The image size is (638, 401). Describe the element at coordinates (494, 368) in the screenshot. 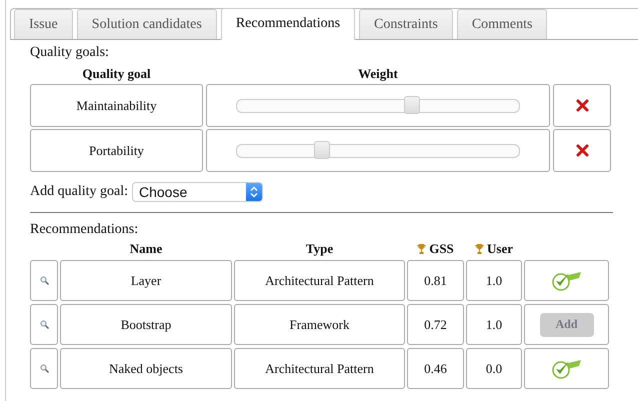

I see `table-cell: 0.0` at that location.